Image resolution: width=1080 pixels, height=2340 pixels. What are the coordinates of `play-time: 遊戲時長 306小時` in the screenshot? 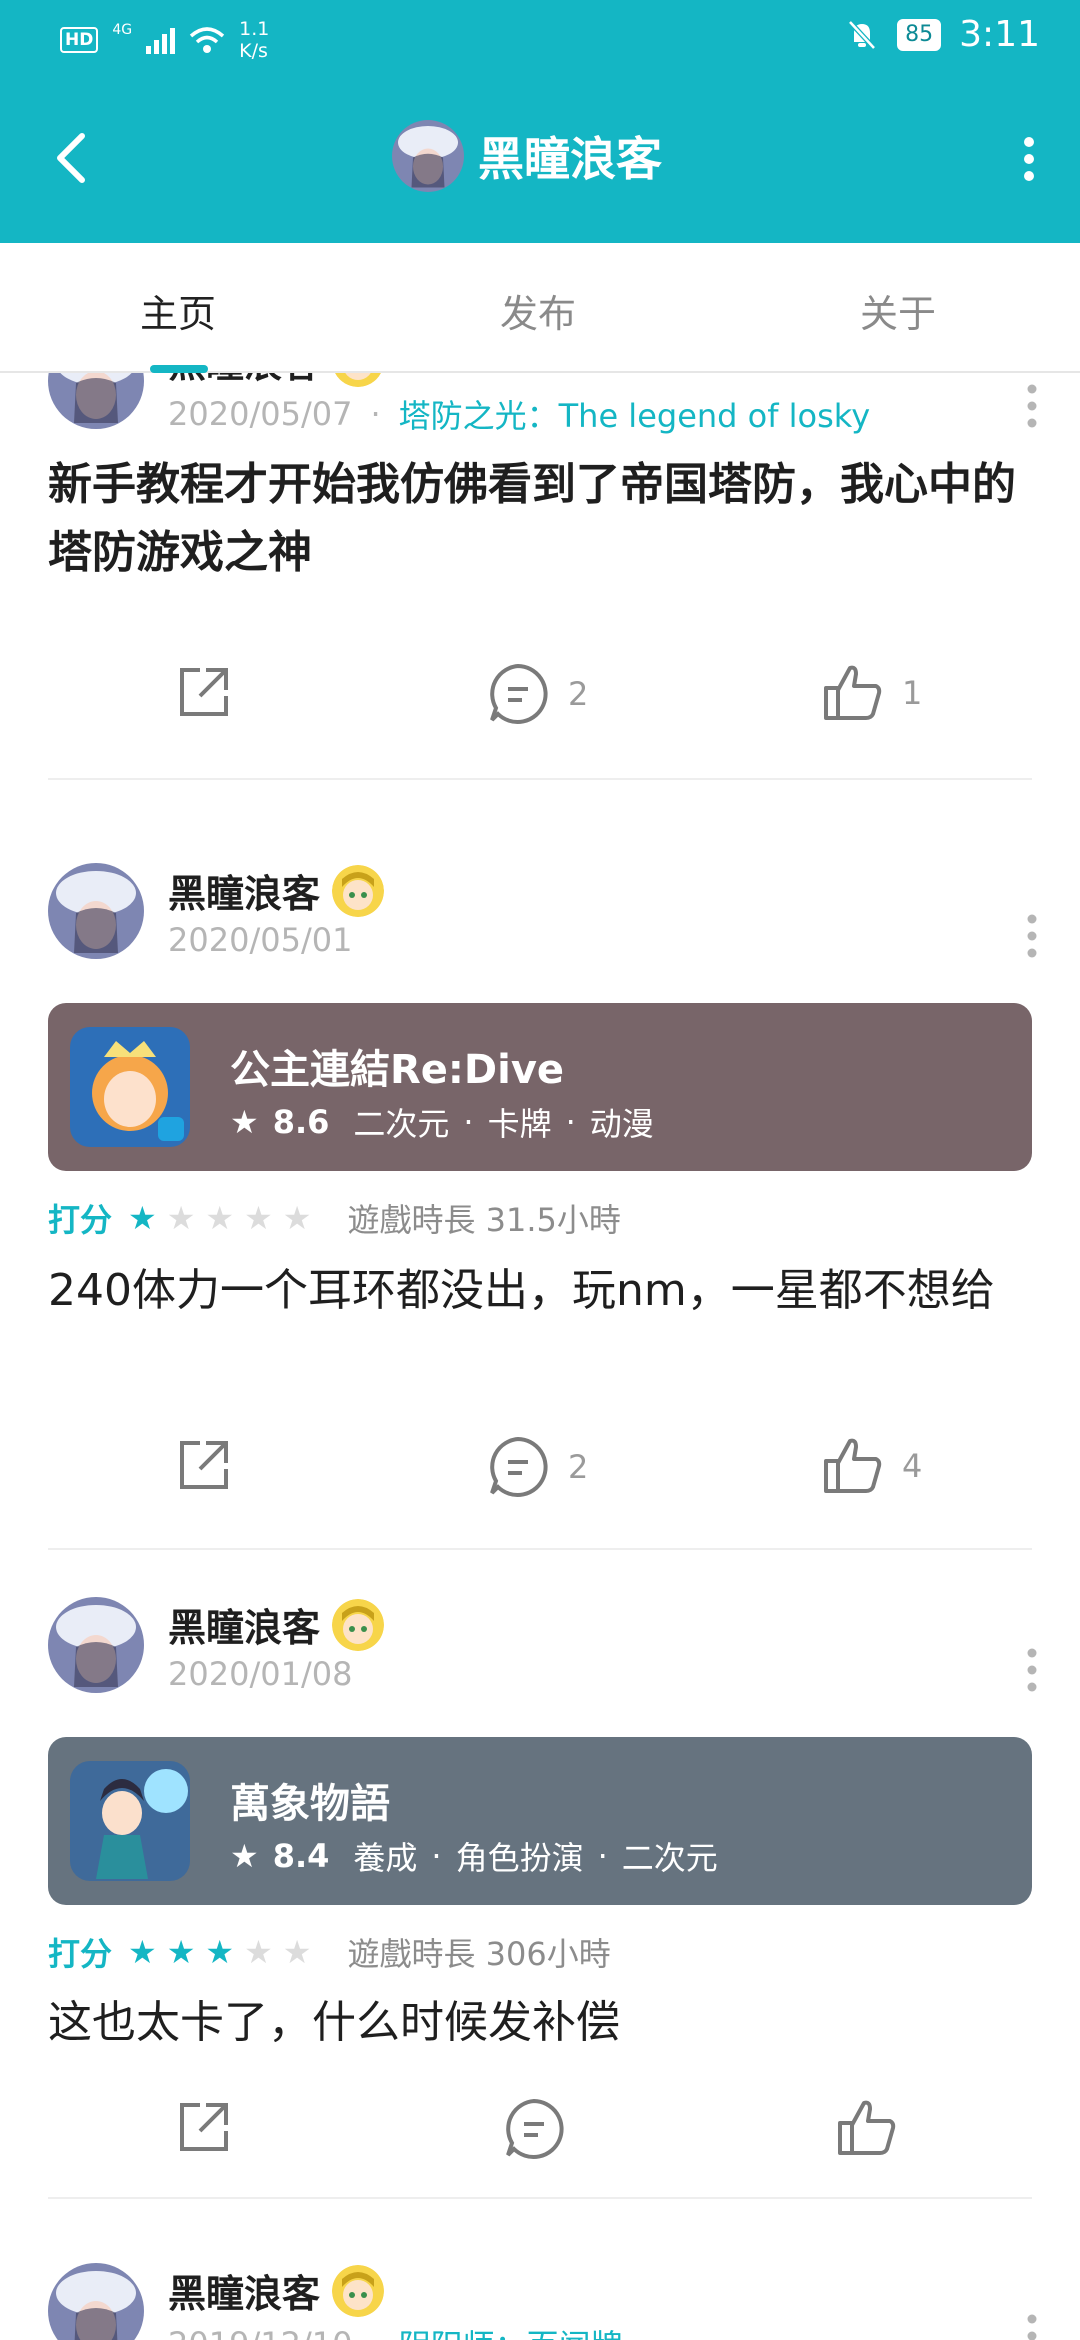 It's located at (479, 1954).